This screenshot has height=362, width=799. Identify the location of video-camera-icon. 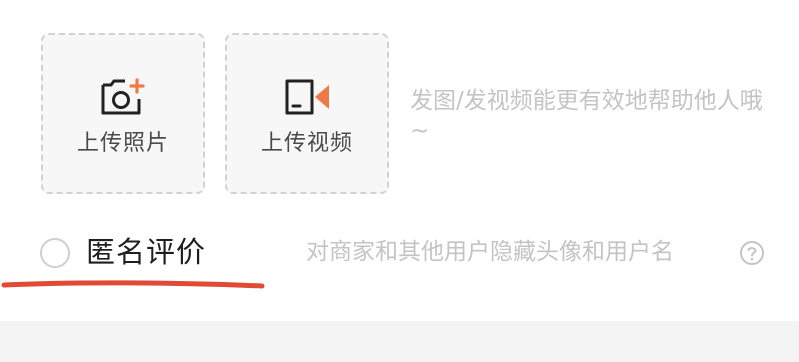
(307, 97).